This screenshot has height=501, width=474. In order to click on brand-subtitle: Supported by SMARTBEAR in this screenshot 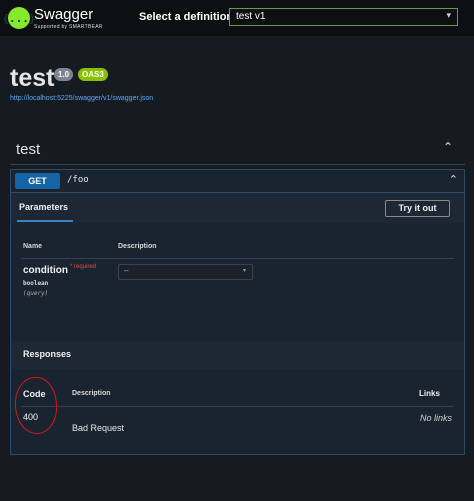, I will do `click(68, 27)`.